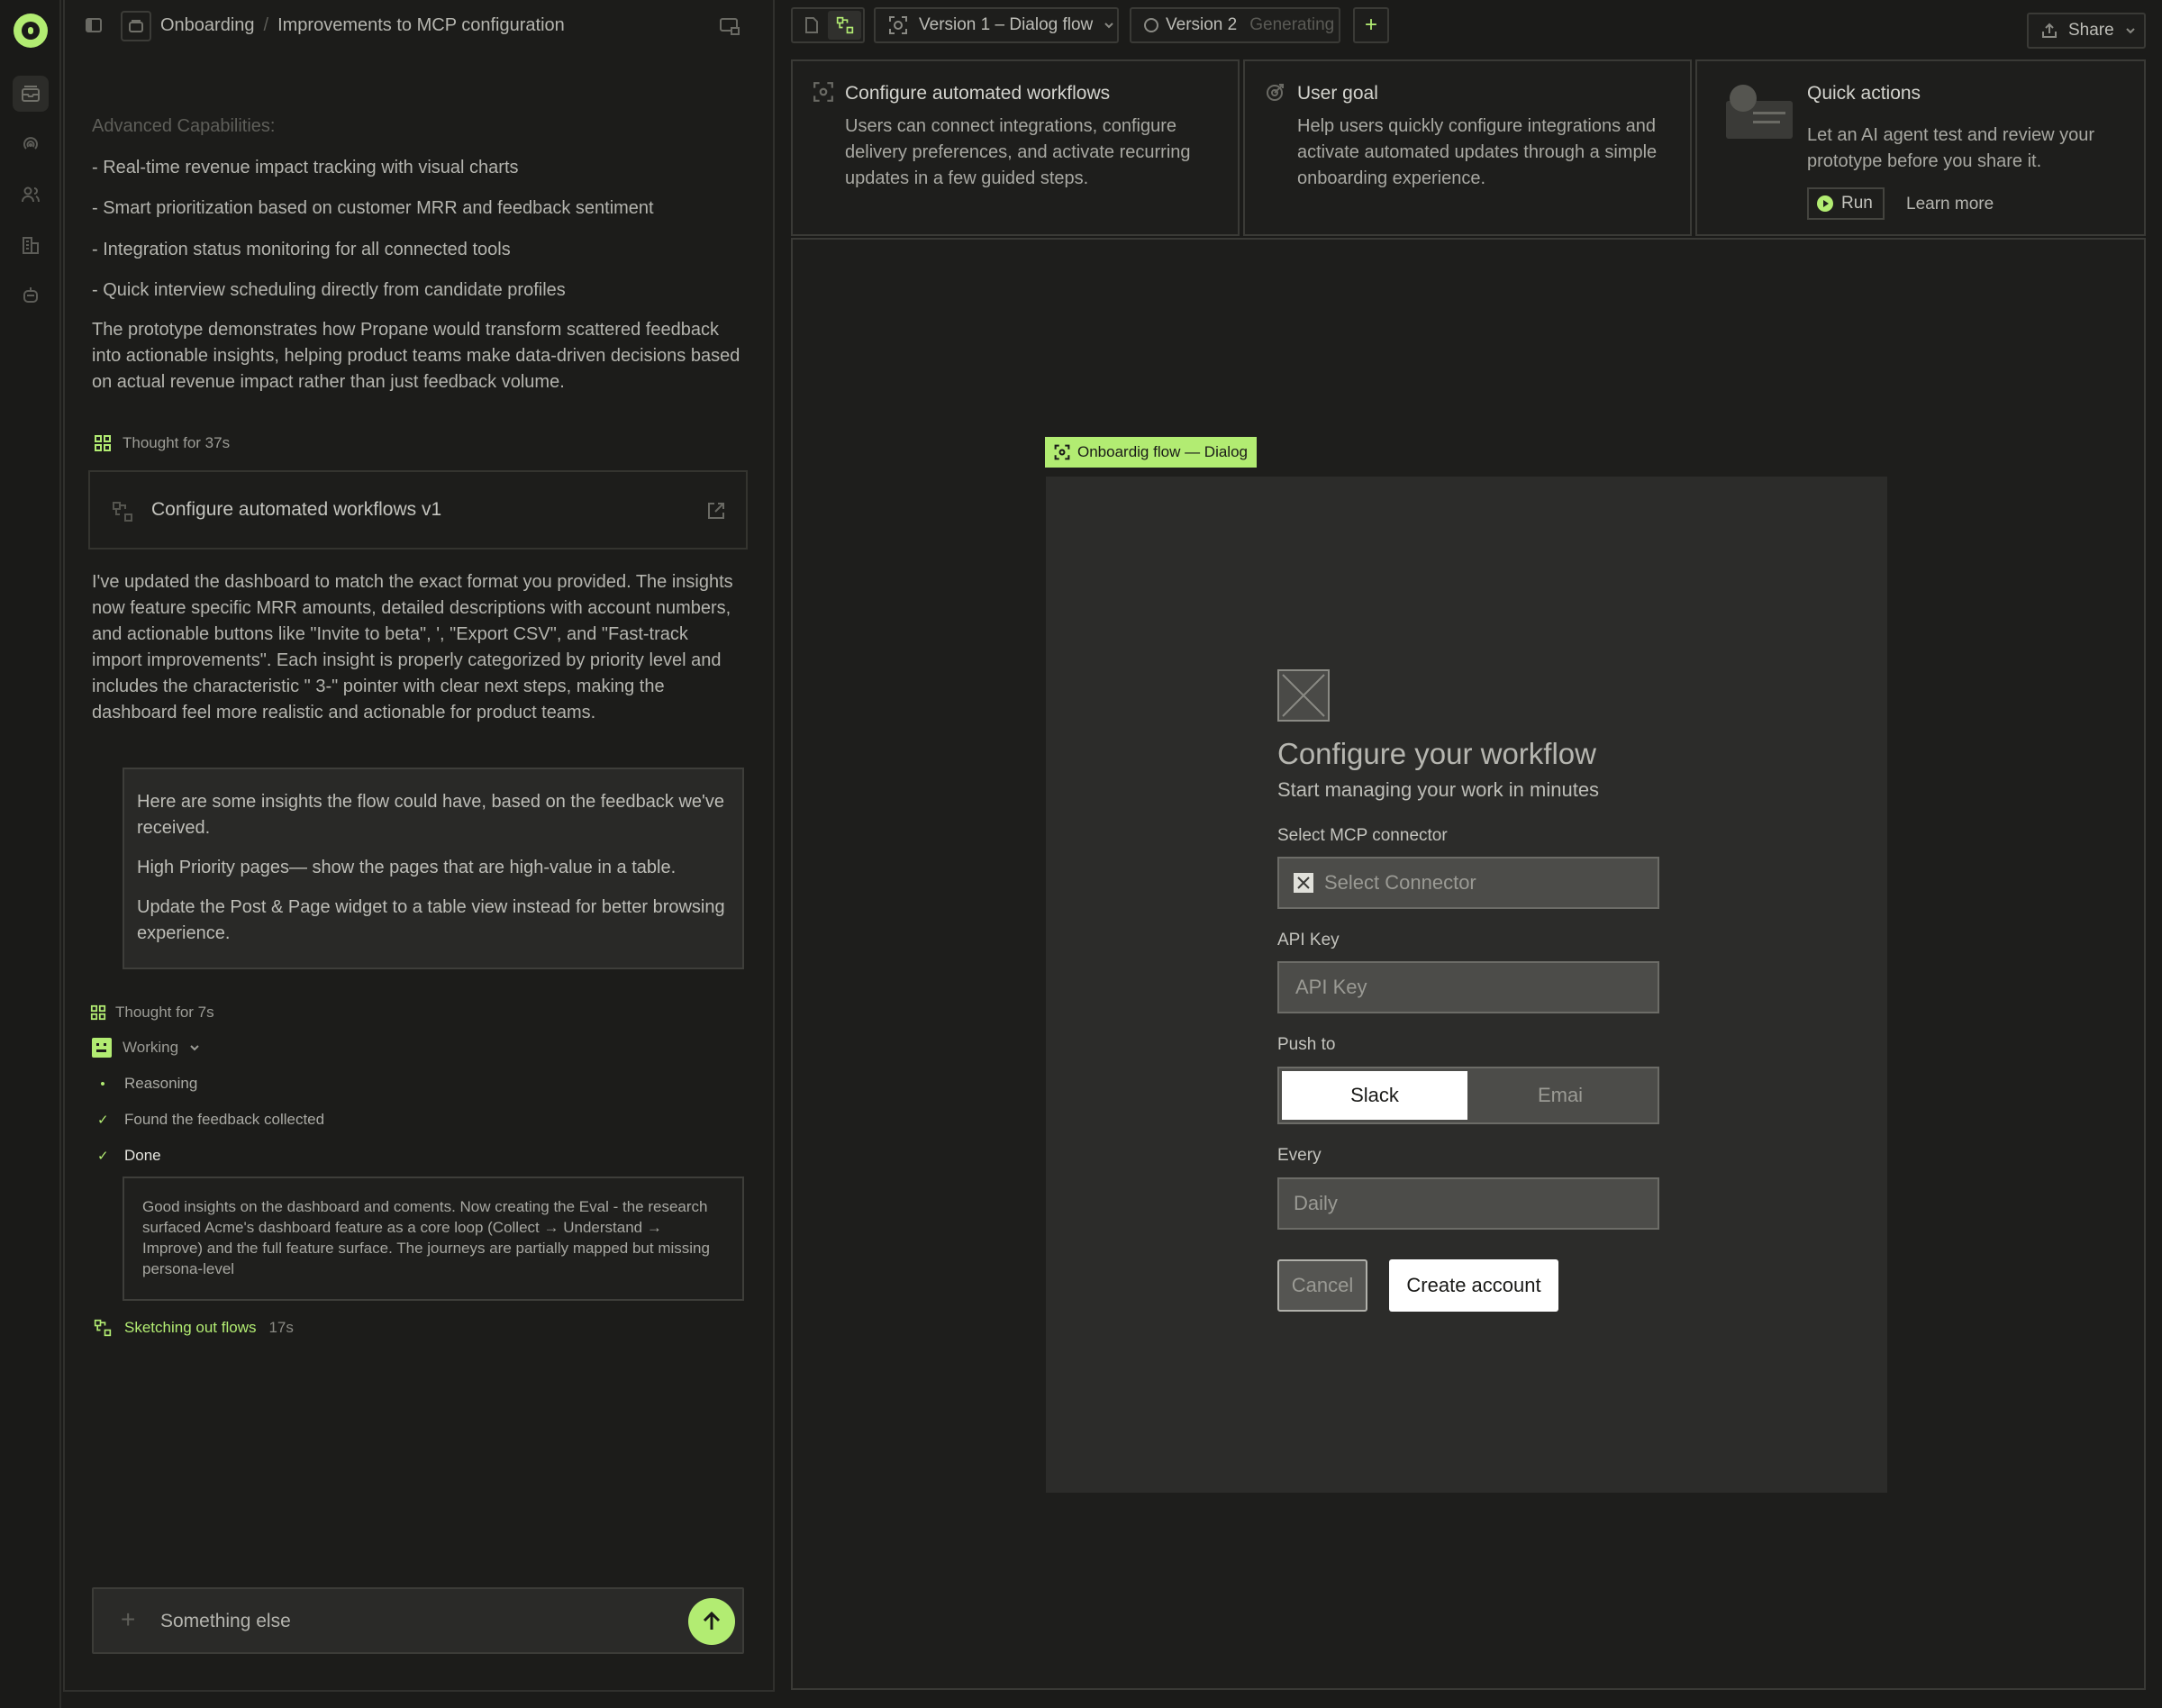 The height and width of the screenshot is (1708, 2162). Describe the element at coordinates (1468, 1203) in the screenshot. I see `every-select: Daily` at that location.